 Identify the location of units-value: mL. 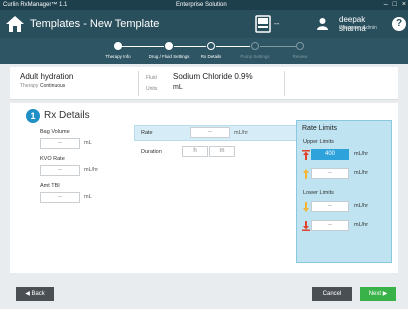
(178, 87).